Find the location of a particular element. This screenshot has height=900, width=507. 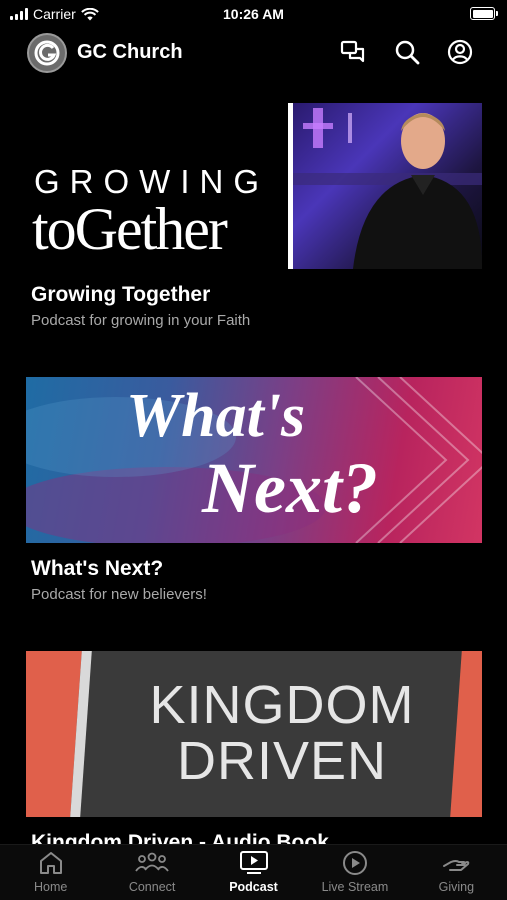

tab-label: Connect is located at coordinates (152, 887).